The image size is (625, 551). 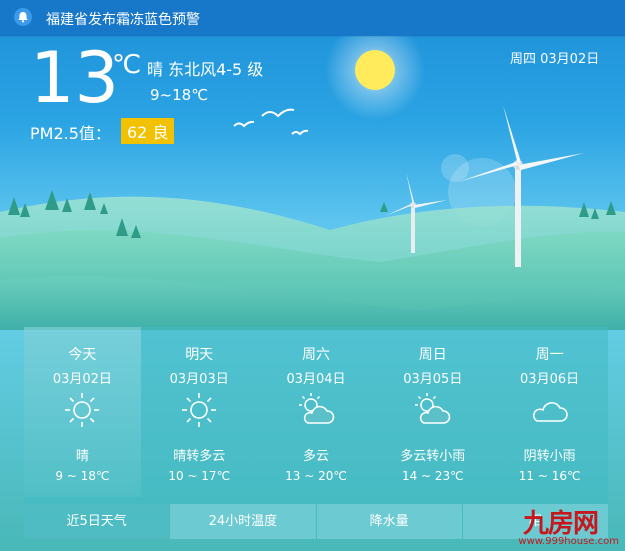 I want to click on tab-5day-weather: 近5日天气, so click(x=97, y=521).